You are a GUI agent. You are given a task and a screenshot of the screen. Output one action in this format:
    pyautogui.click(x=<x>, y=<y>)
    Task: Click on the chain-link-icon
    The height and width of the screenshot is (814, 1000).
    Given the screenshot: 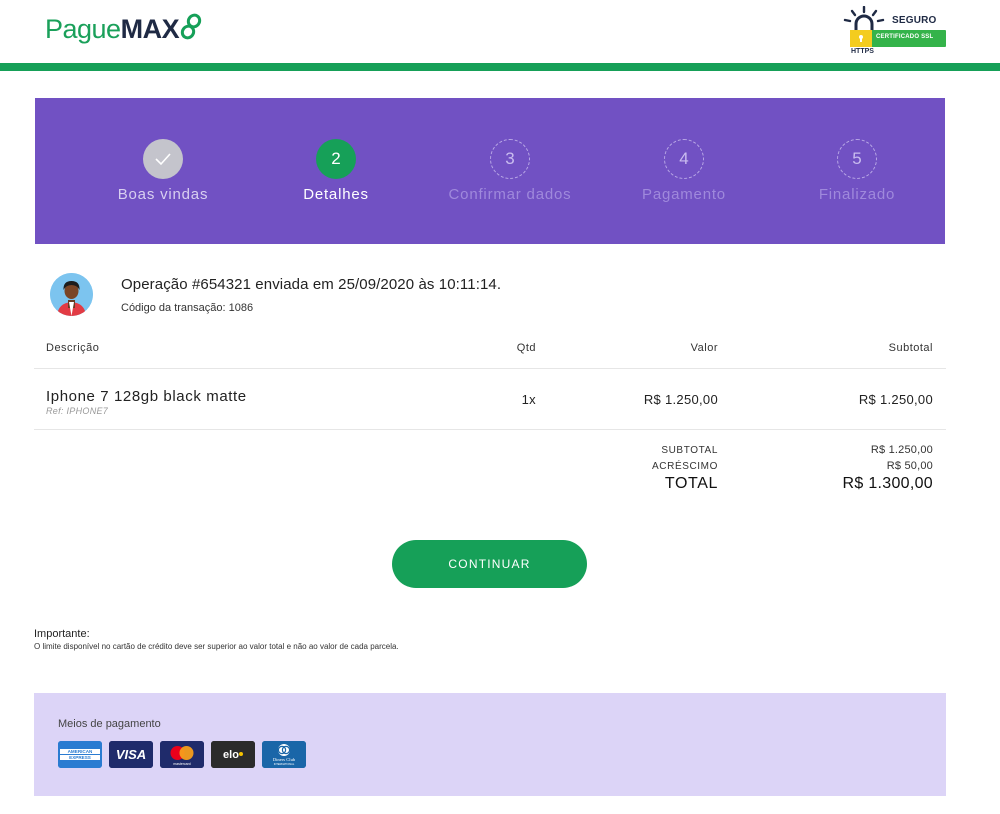 What is the action you would take?
    pyautogui.click(x=191, y=26)
    